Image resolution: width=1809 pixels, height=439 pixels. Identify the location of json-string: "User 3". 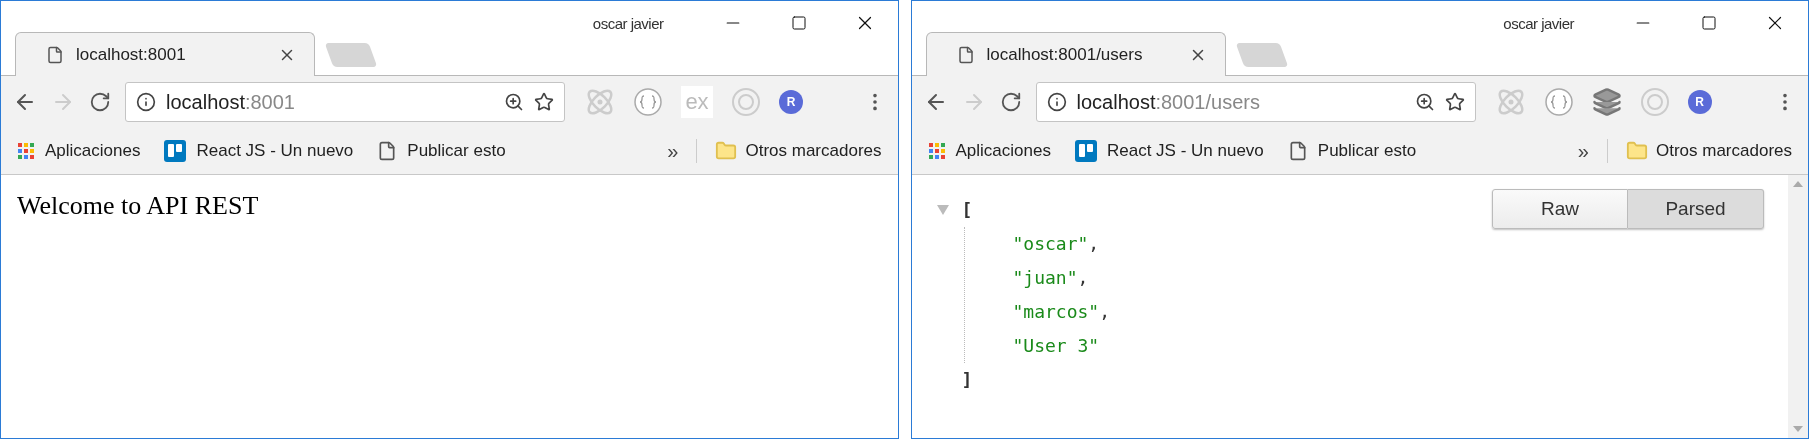
(1056, 346).